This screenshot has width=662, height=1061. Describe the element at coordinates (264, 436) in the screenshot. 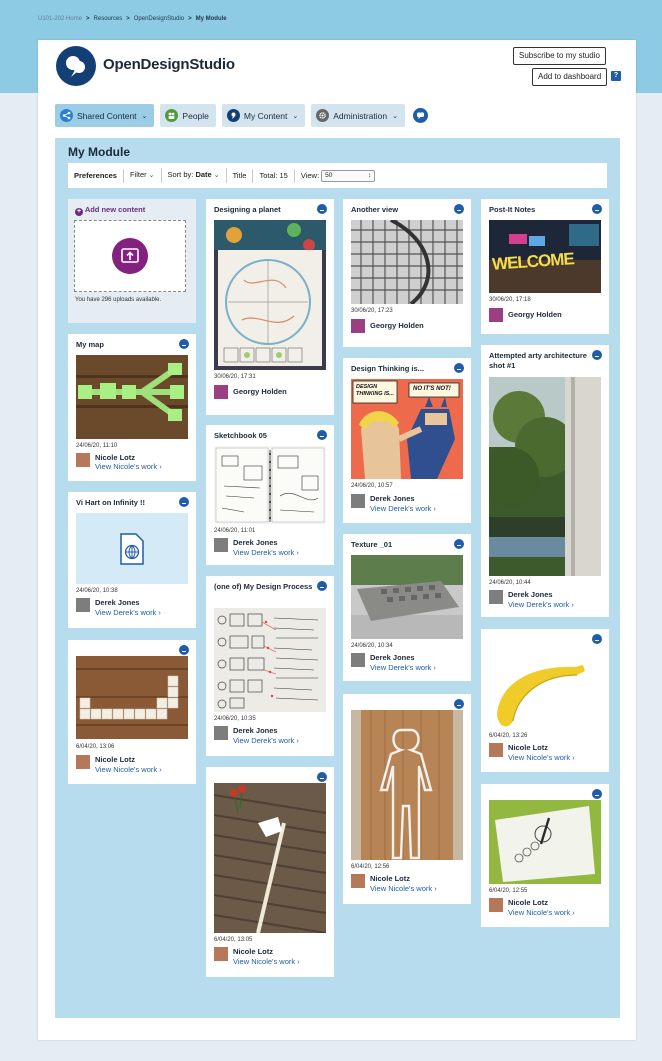

I see `card-title: Sketchbook 05` at that location.